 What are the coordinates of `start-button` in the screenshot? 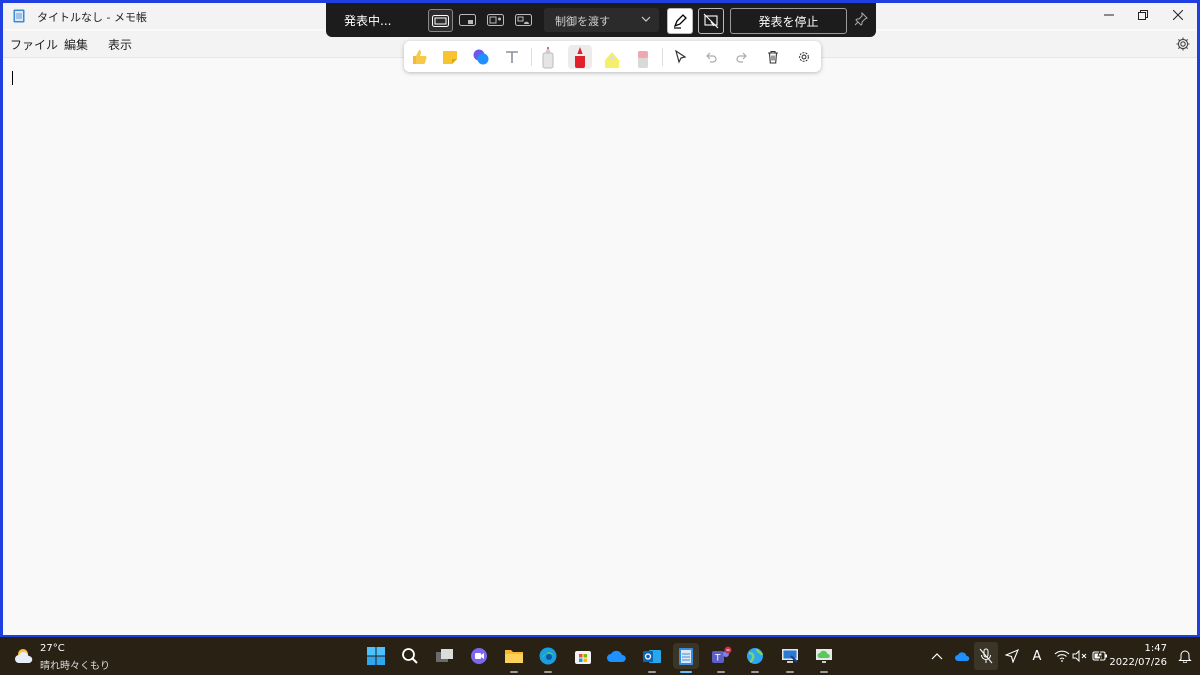 It's located at (376, 656).